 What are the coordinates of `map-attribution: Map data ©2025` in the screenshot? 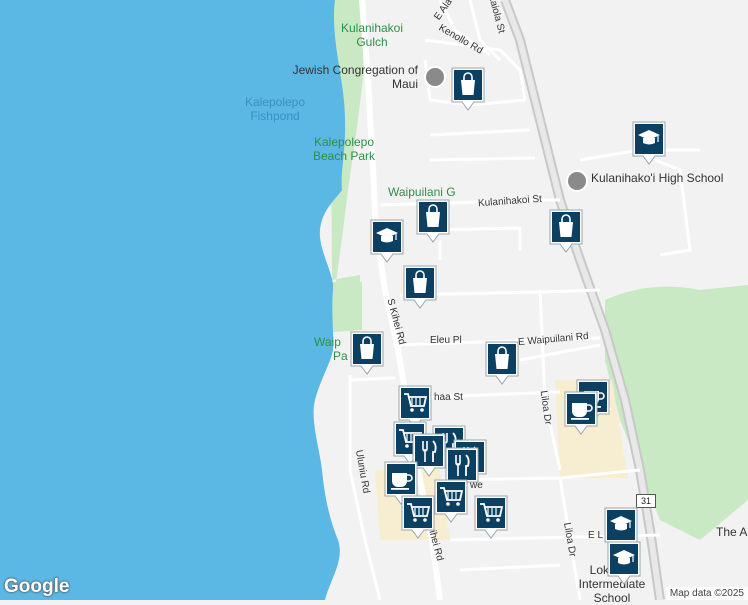 It's located at (706, 593).